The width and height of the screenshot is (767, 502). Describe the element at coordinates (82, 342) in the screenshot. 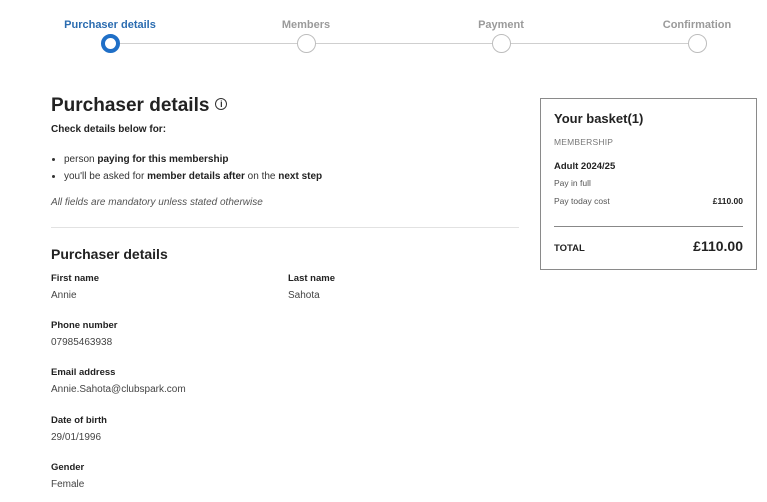

I see `field-value: 07985463938` at that location.